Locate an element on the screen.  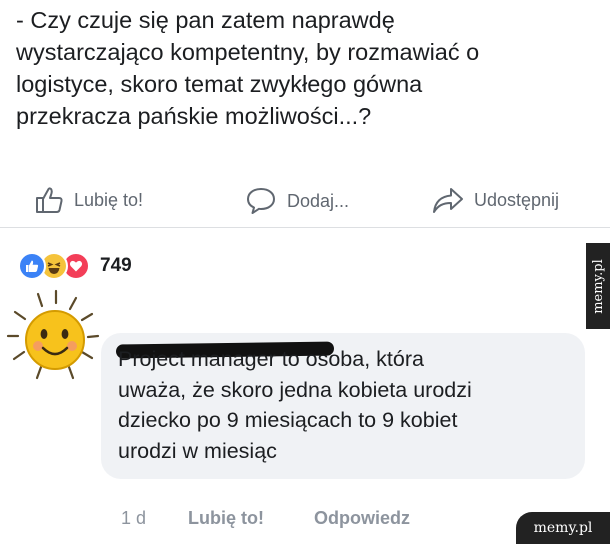
like-button: Lubię to! is located at coordinates (88, 200).